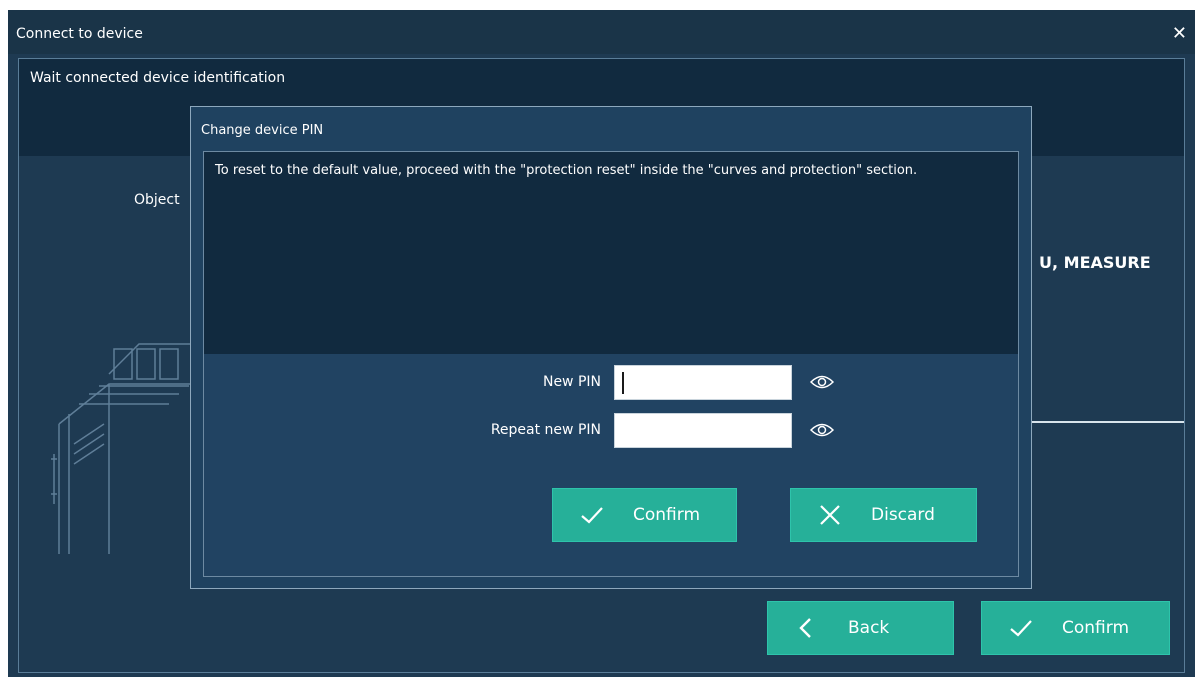 The image size is (1195, 677). I want to click on window-titlebar: Connect to device ✕, so click(601, 32).